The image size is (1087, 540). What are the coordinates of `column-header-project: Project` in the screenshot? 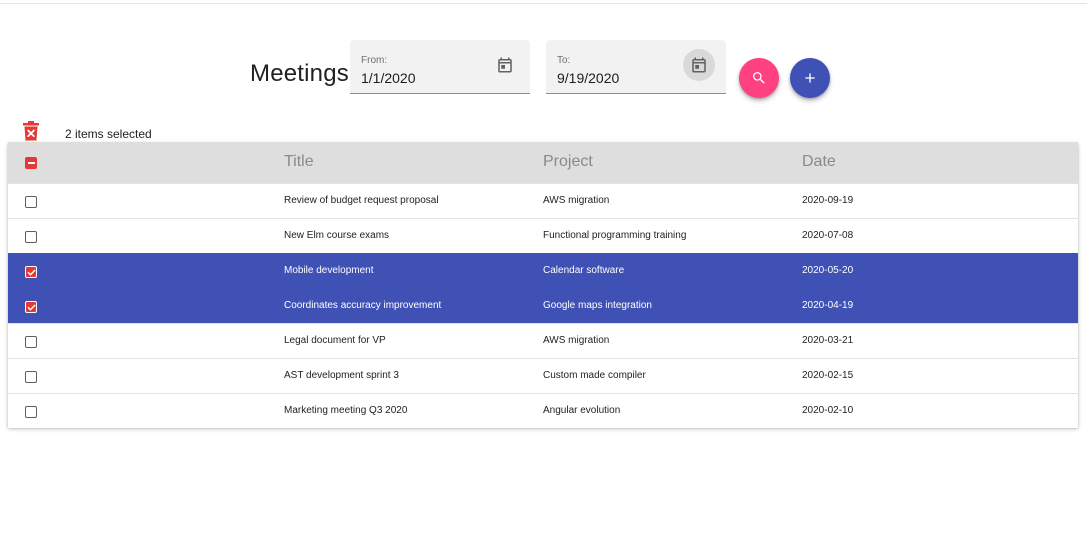 It's located at (568, 162).